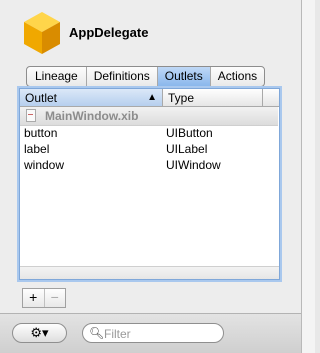  Describe the element at coordinates (109, 32) in the screenshot. I see `class-title: AppDelegate` at that location.